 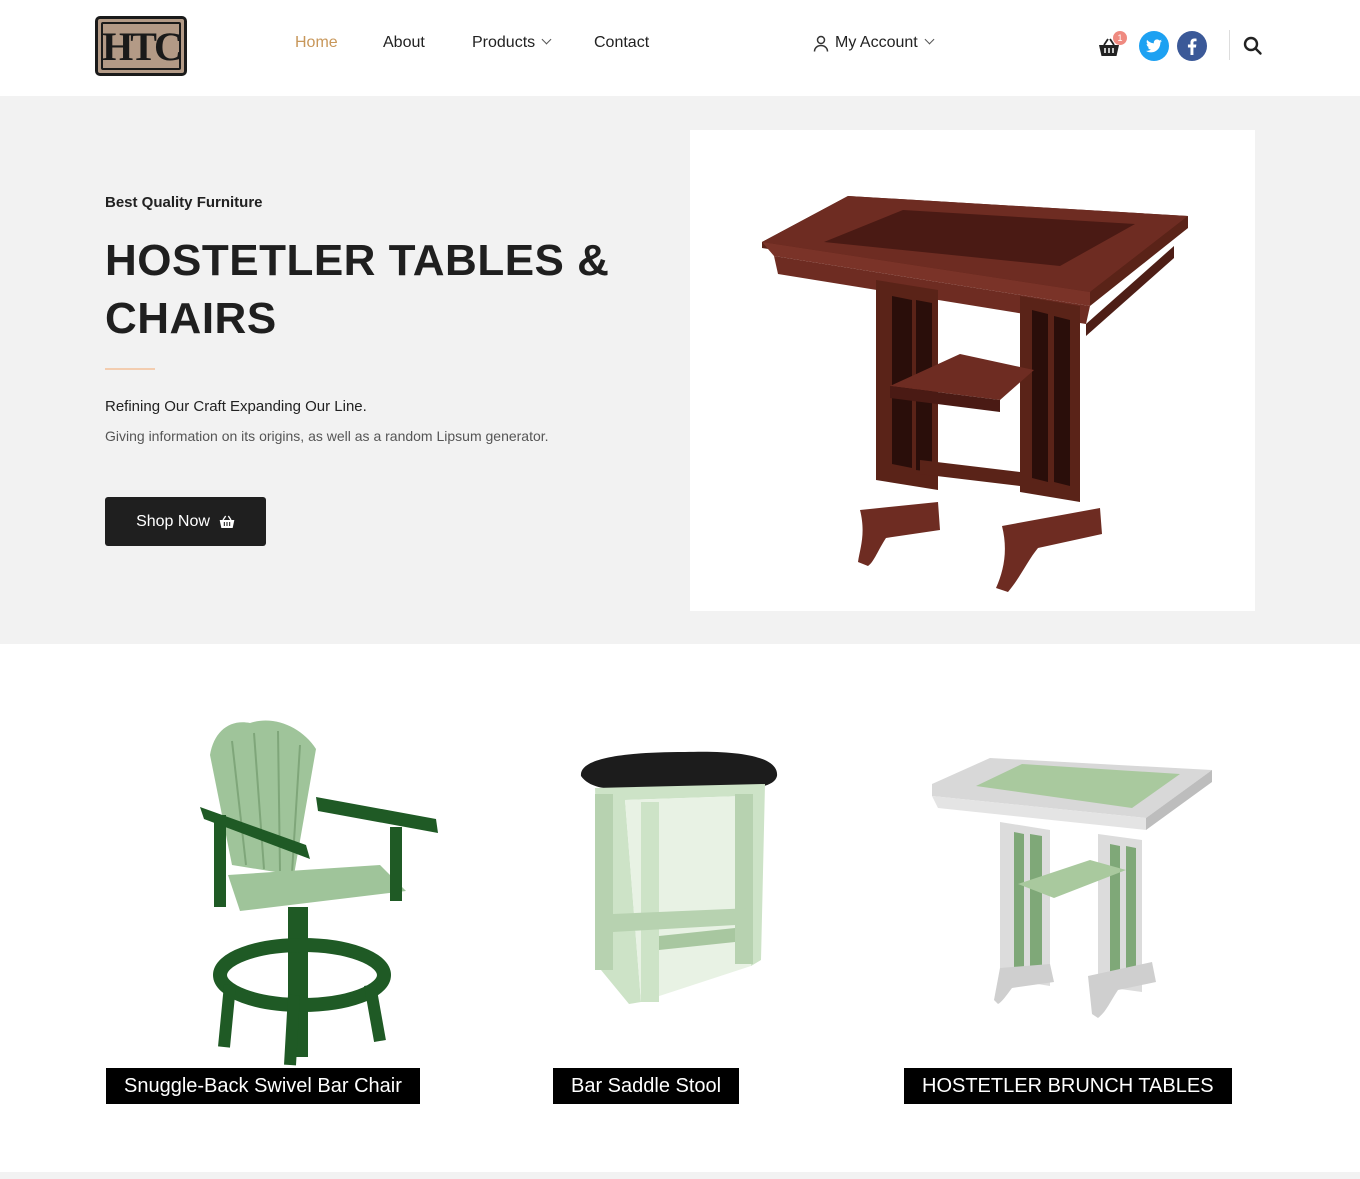 What do you see at coordinates (680, 1175) in the screenshot?
I see `footer-divider` at bounding box center [680, 1175].